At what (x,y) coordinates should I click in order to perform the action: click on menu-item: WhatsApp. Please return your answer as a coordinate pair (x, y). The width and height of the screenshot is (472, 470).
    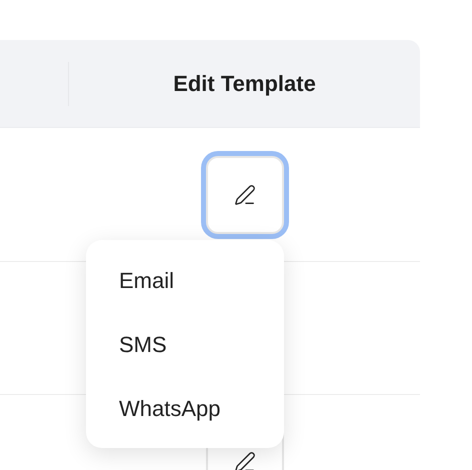
    Looking at the image, I should click on (185, 408).